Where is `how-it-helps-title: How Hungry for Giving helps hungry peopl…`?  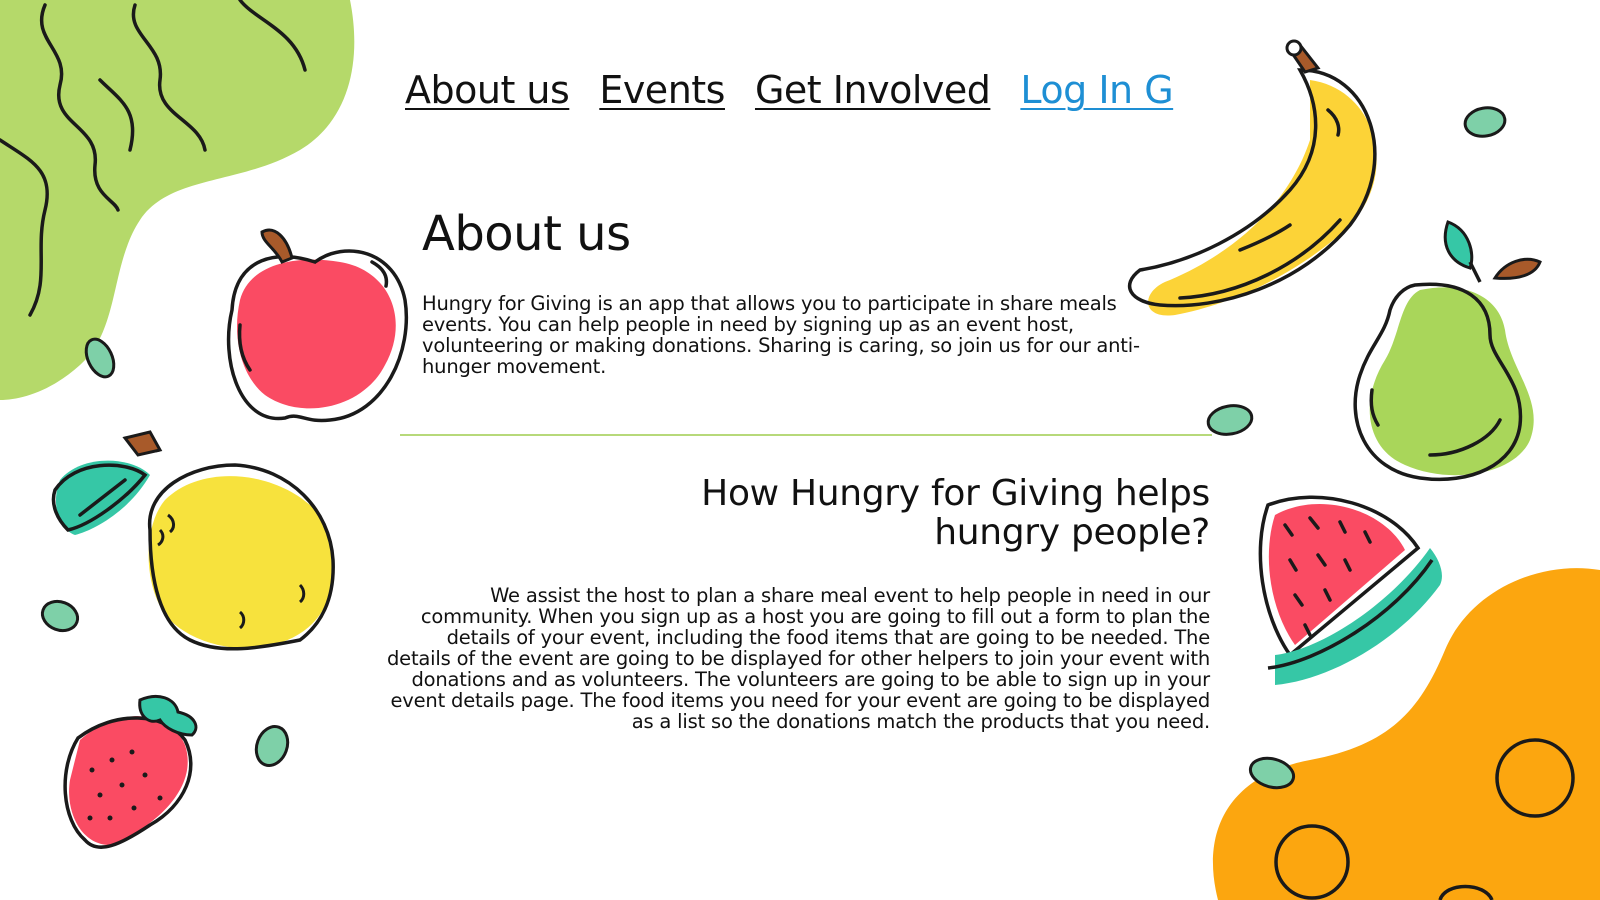
how-it-helps-title: How Hungry for Giving helps hungry peopl… is located at coordinates (955, 513).